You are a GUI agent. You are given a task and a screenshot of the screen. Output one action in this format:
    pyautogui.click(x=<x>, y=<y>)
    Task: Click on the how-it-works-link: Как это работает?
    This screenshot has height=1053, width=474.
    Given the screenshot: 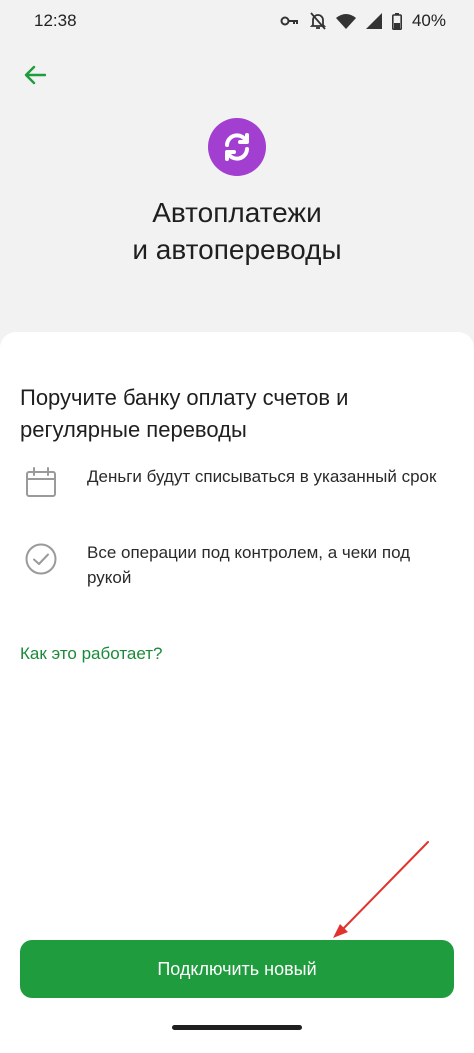 What is the action you would take?
    pyautogui.click(x=91, y=654)
    